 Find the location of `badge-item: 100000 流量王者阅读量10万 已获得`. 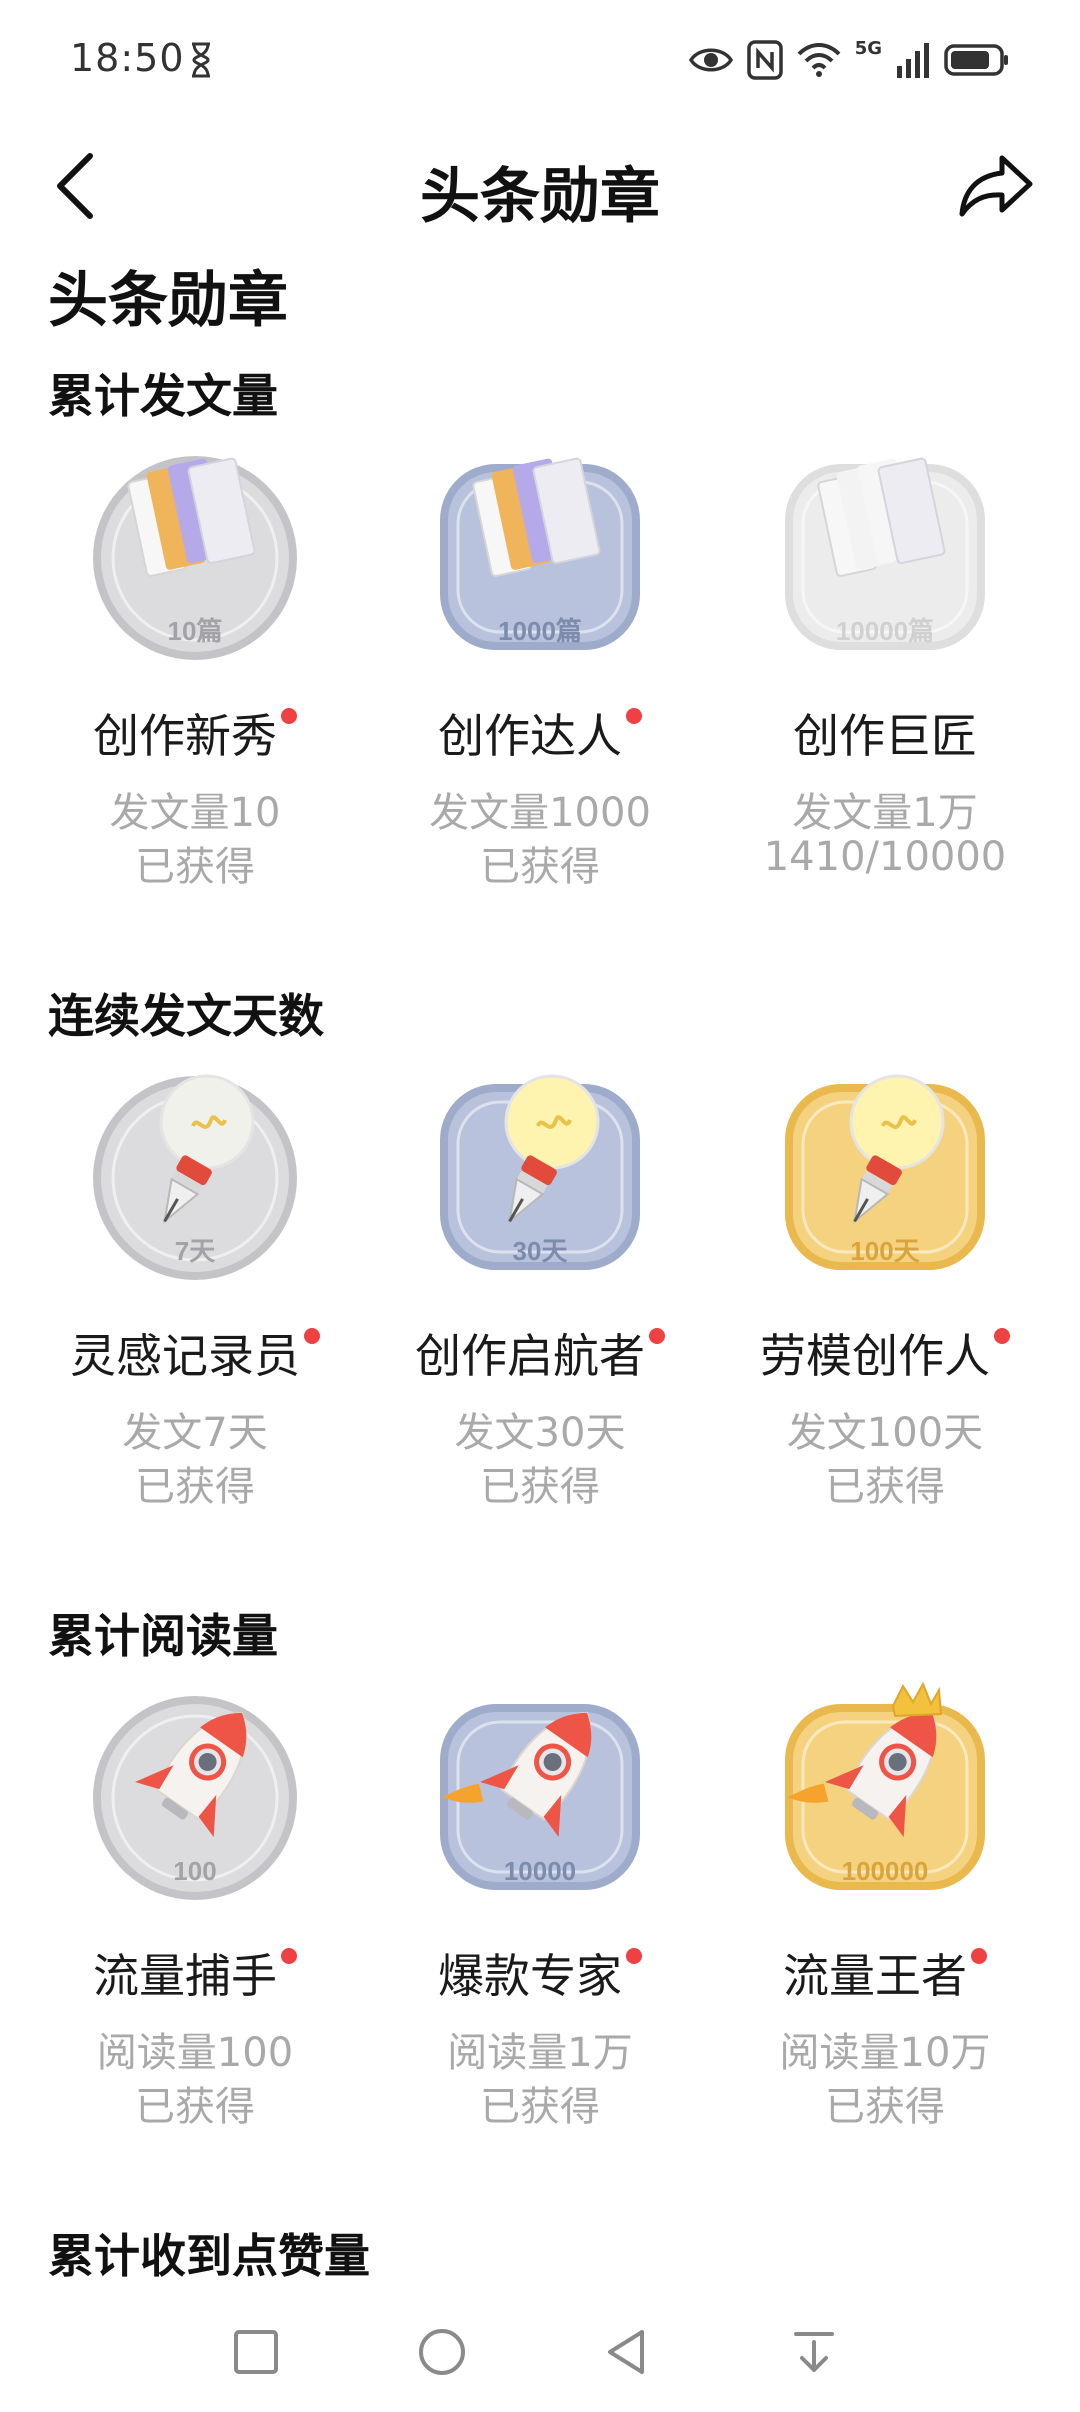

badge-item: 100000 流量王者阅读量10万 已获得 is located at coordinates (885, 1910).